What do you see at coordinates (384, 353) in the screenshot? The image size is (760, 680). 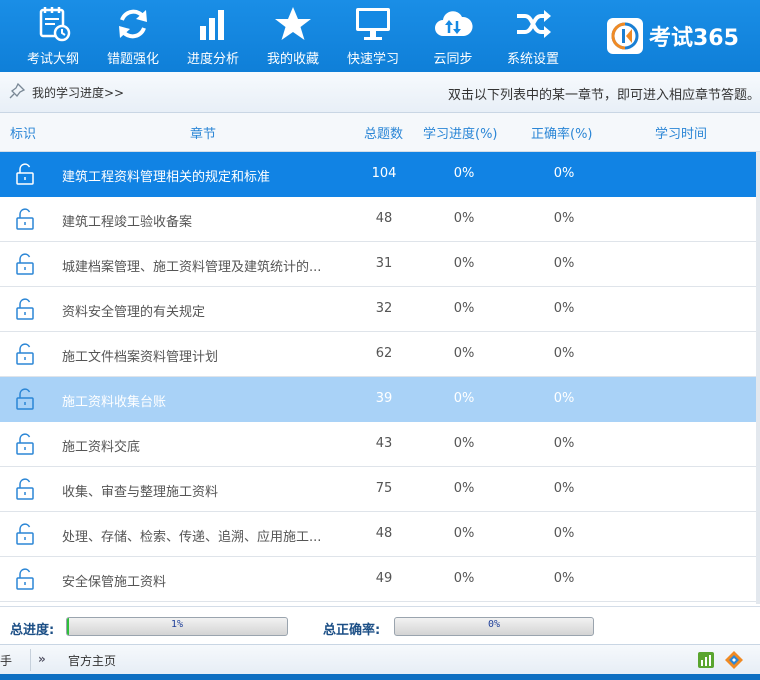 I see `chapter-total: 62` at bounding box center [384, 353].